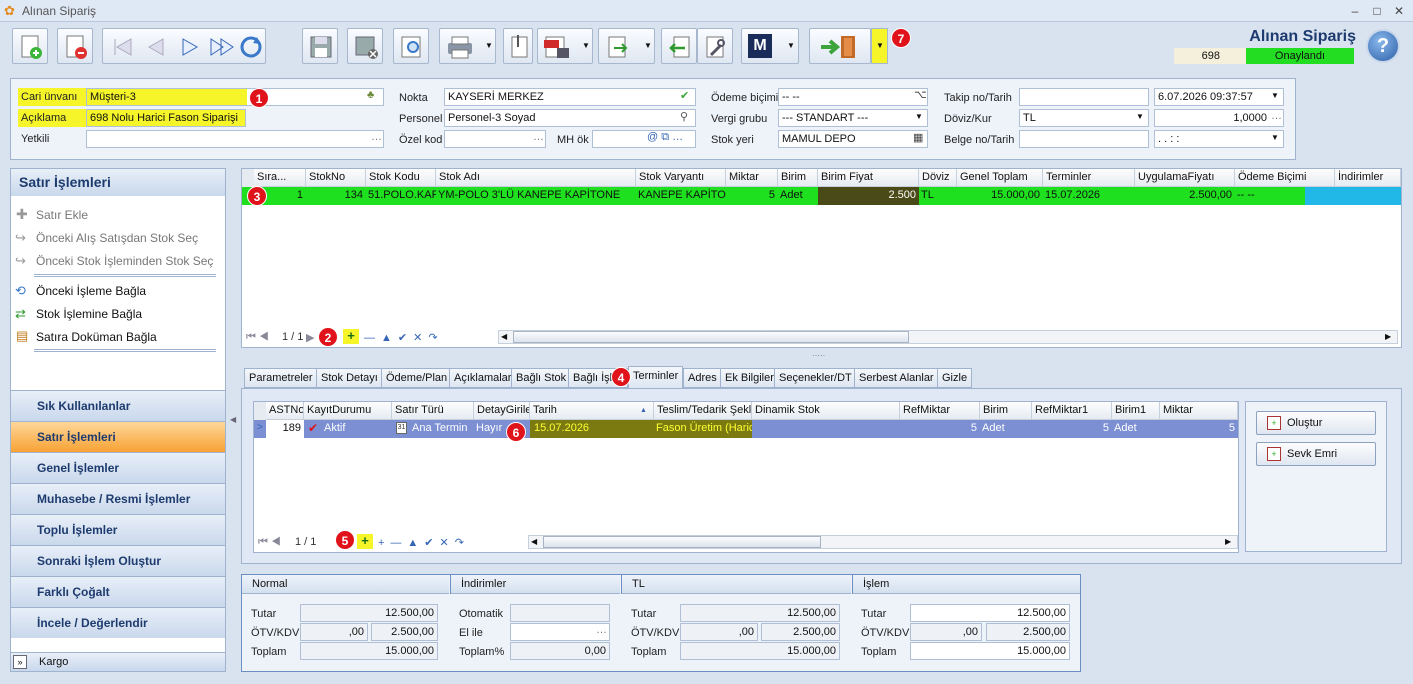 The image size is (1413, 684). What do you see at coordinates (955, 378) in the screenshot?
I see `tab-gizle: Gizle` at bounding box center [955, 378].